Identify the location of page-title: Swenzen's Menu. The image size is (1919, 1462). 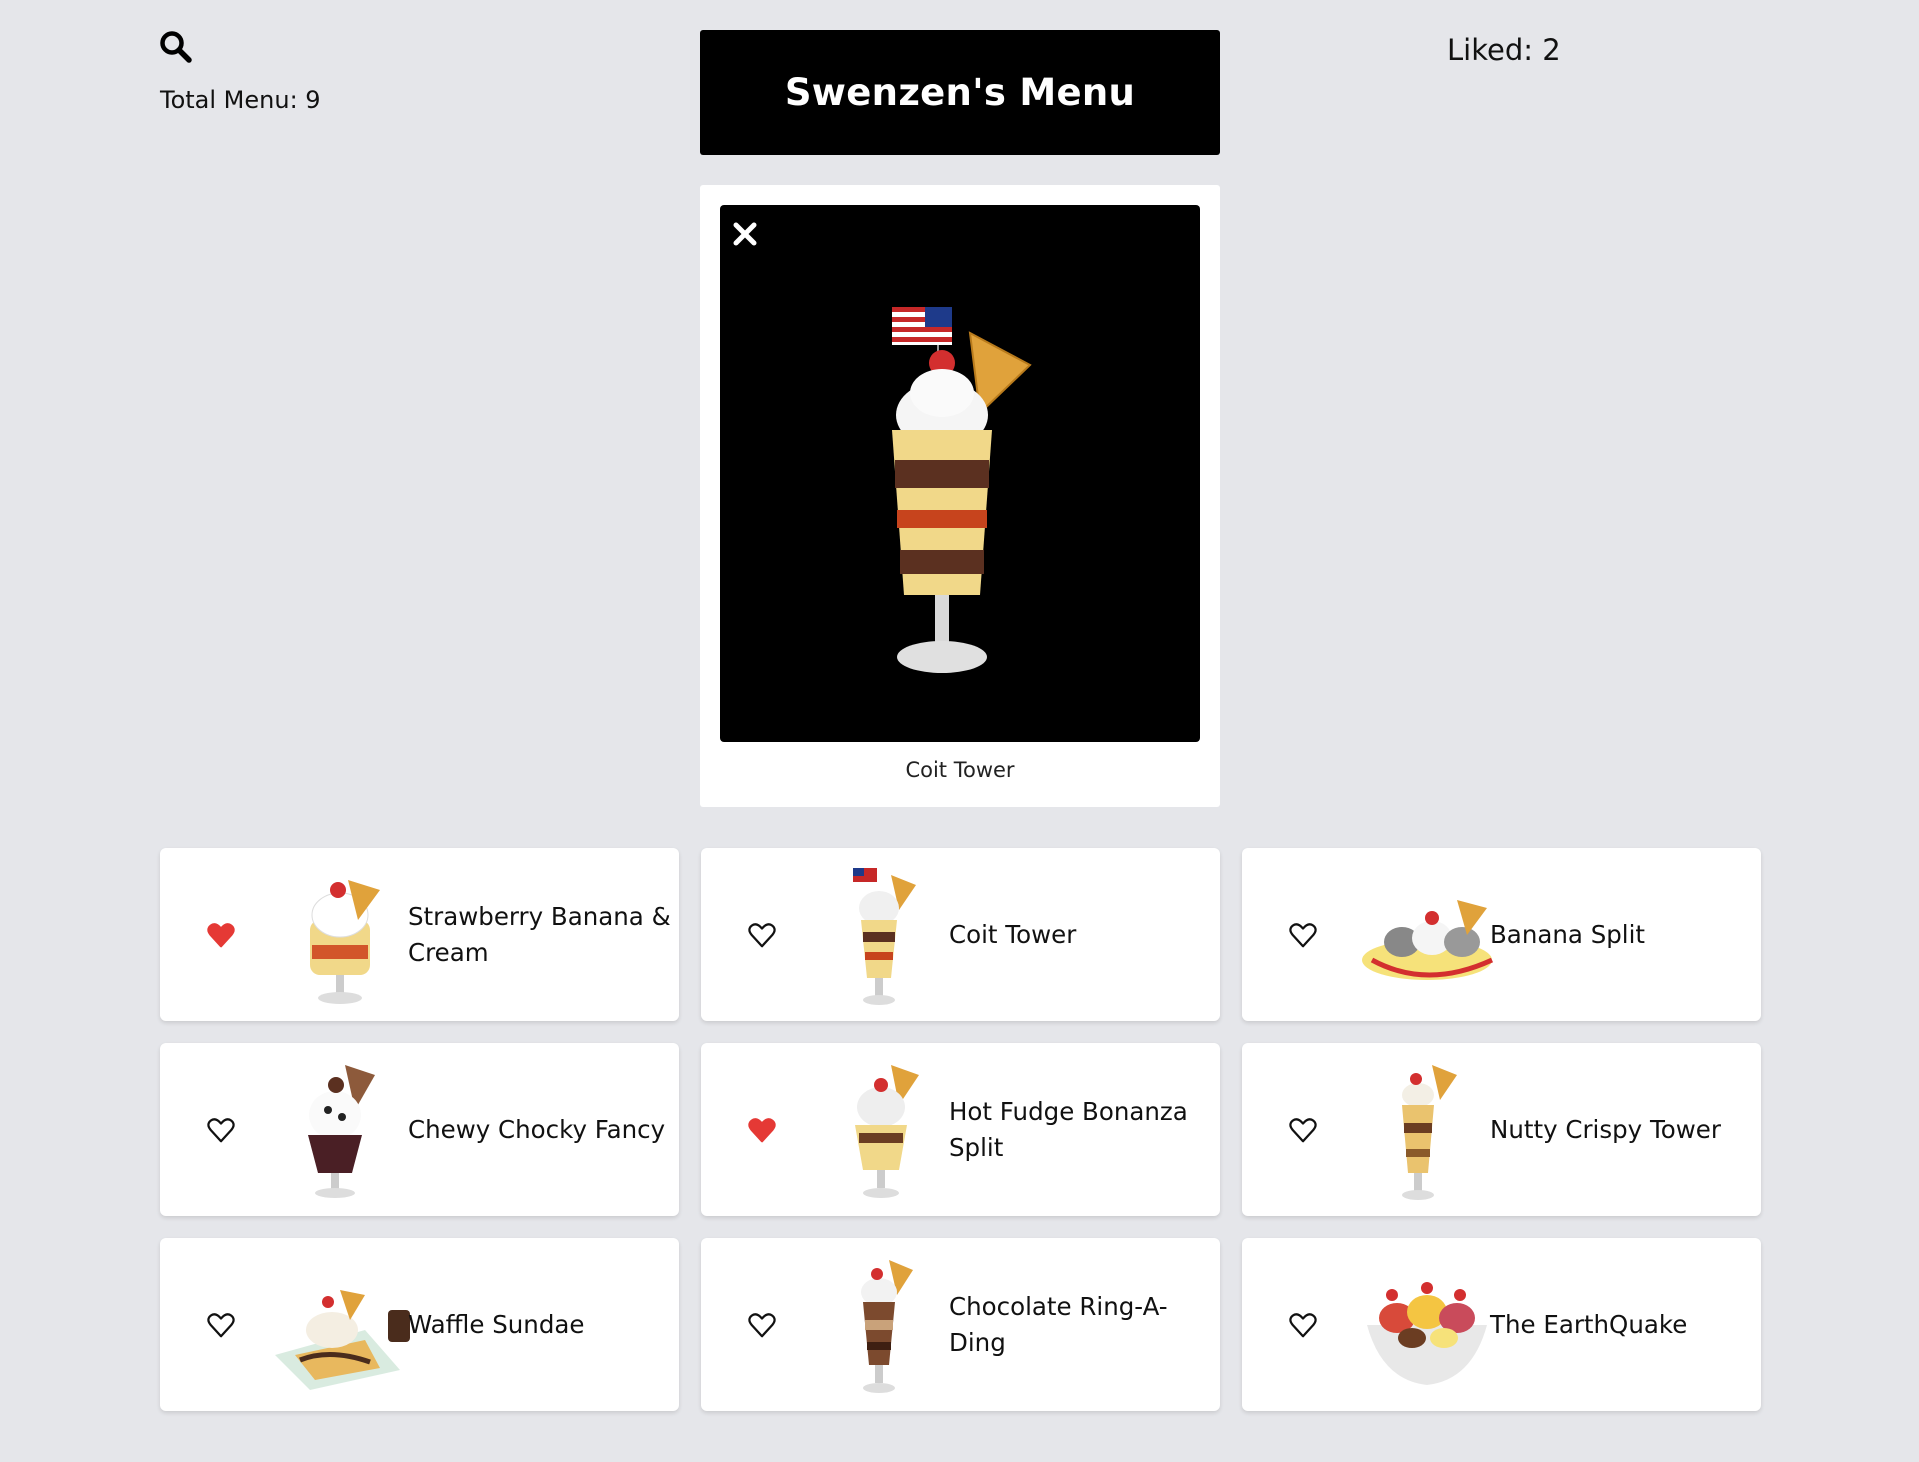
(960, 92).